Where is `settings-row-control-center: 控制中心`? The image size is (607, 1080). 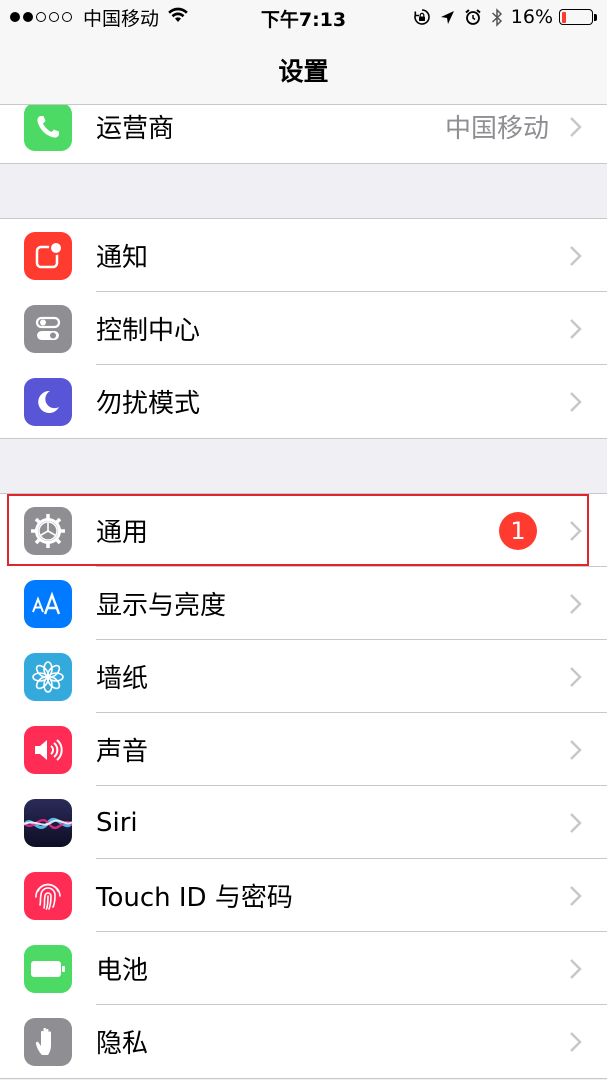 settings-row-control-center: 控制中心 is located at coordinates (303, 328).